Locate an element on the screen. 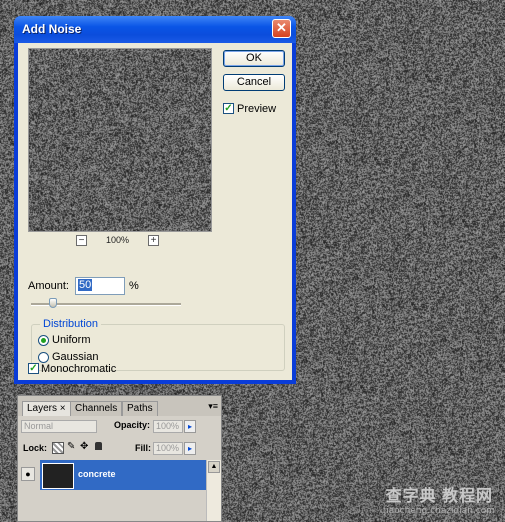 This screenshot has height=522, width=505. lock-all-icon is located at coordinates (98, 446).